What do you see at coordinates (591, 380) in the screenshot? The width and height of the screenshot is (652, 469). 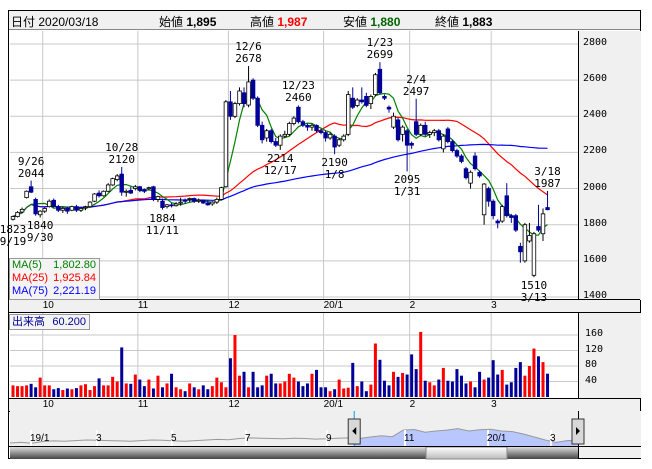 I see `volume-tick-label: 40` at bounding box center [591, 380].